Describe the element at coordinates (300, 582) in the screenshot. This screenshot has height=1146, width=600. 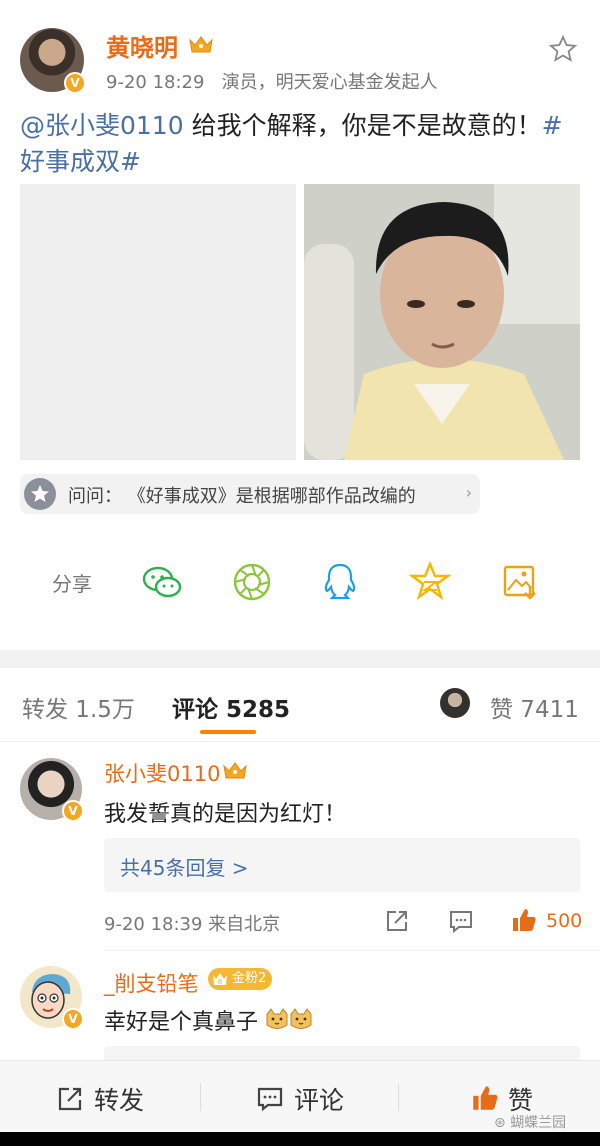
I see `share-row: 分享` at that location.